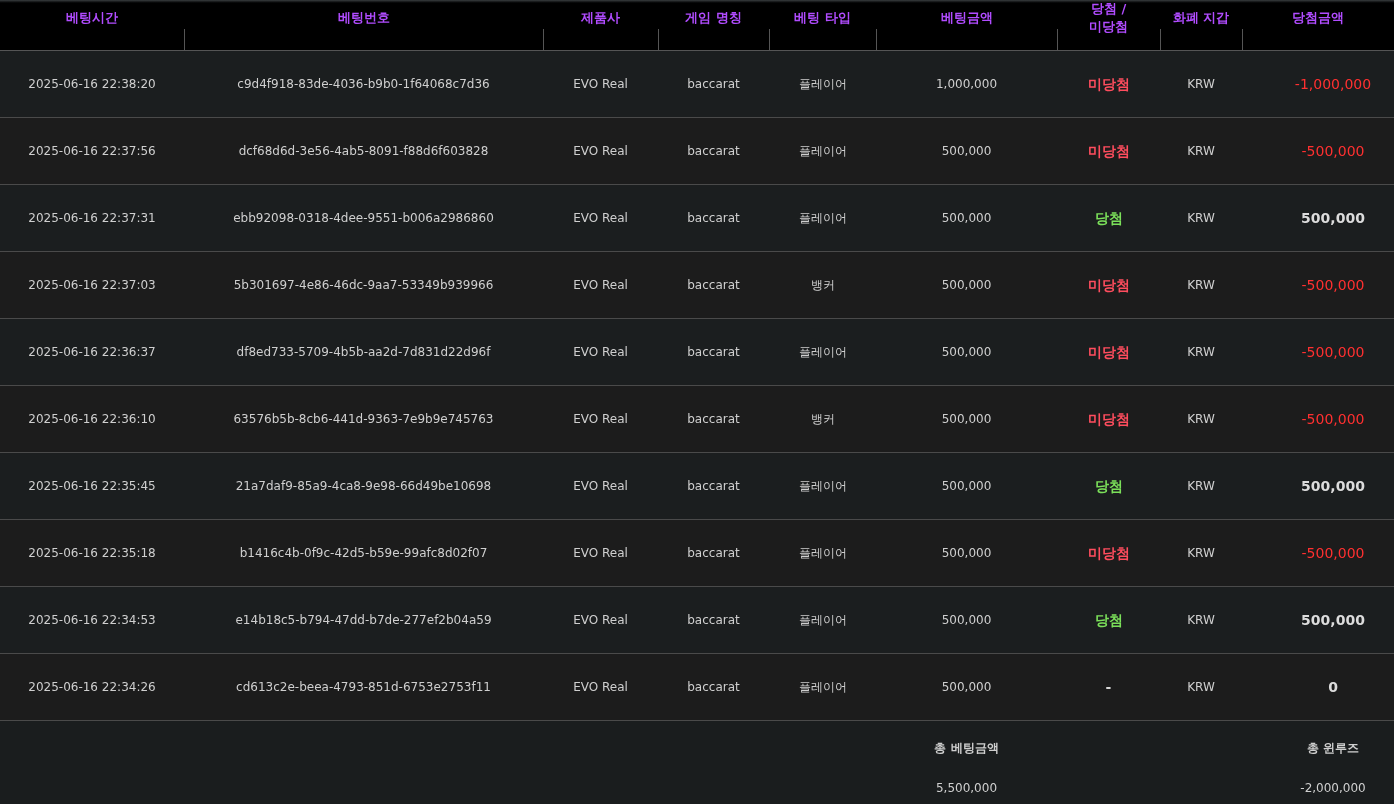 Image resolution: width=1394 pixels, height=804 pixels. I want to click on column-header: 베팅 타입, so click(822, 18).